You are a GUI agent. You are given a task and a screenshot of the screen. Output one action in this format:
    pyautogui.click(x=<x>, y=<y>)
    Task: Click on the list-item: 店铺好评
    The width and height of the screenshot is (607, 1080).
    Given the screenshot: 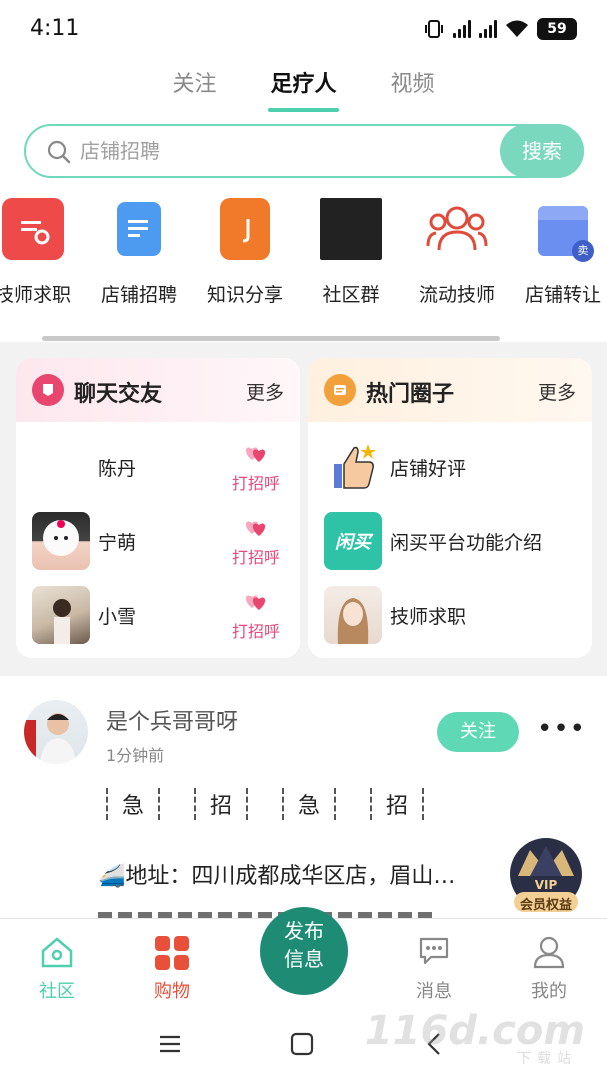 What is the action you would take?
    pyautogui.click(x=450, y=467)
    